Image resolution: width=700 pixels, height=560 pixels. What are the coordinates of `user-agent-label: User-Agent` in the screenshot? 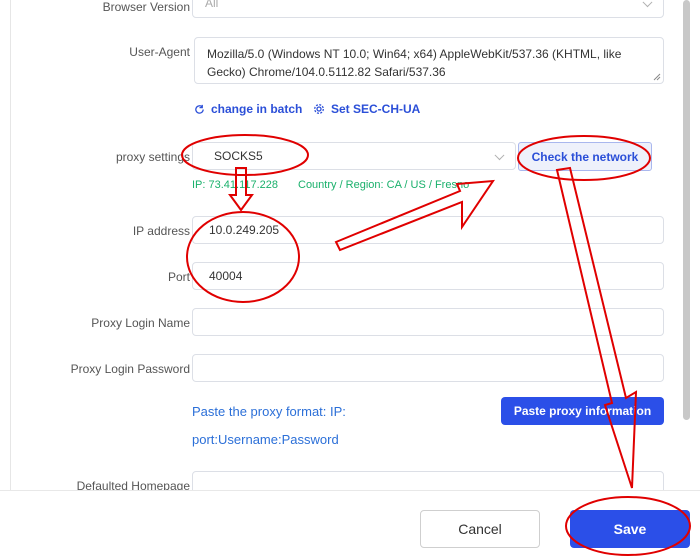 It's located at (159, 52).